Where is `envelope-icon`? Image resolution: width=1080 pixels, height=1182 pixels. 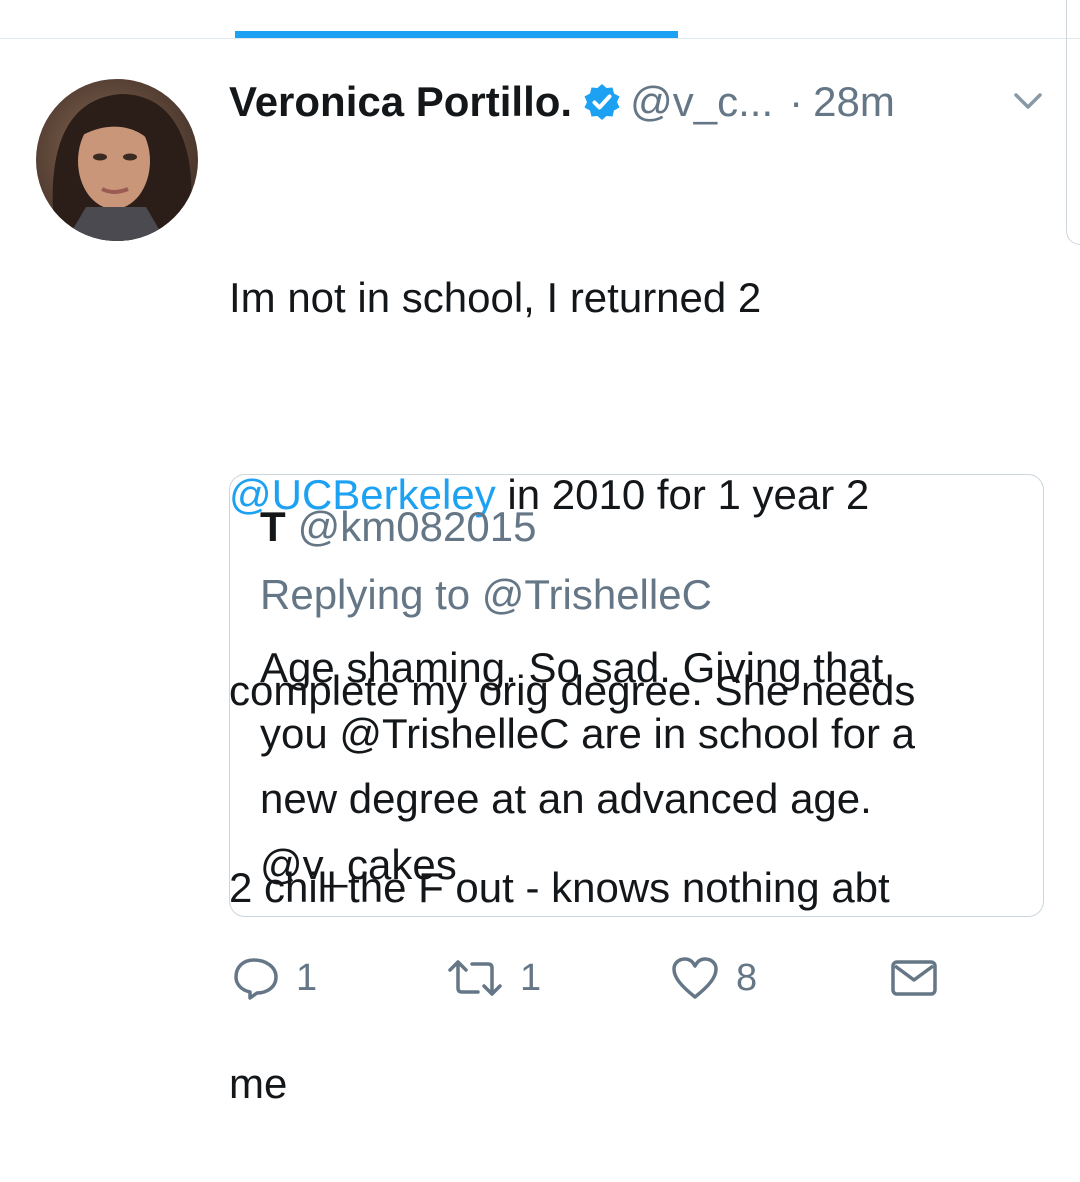
envelope-icon is located at coordinates (914, 978).